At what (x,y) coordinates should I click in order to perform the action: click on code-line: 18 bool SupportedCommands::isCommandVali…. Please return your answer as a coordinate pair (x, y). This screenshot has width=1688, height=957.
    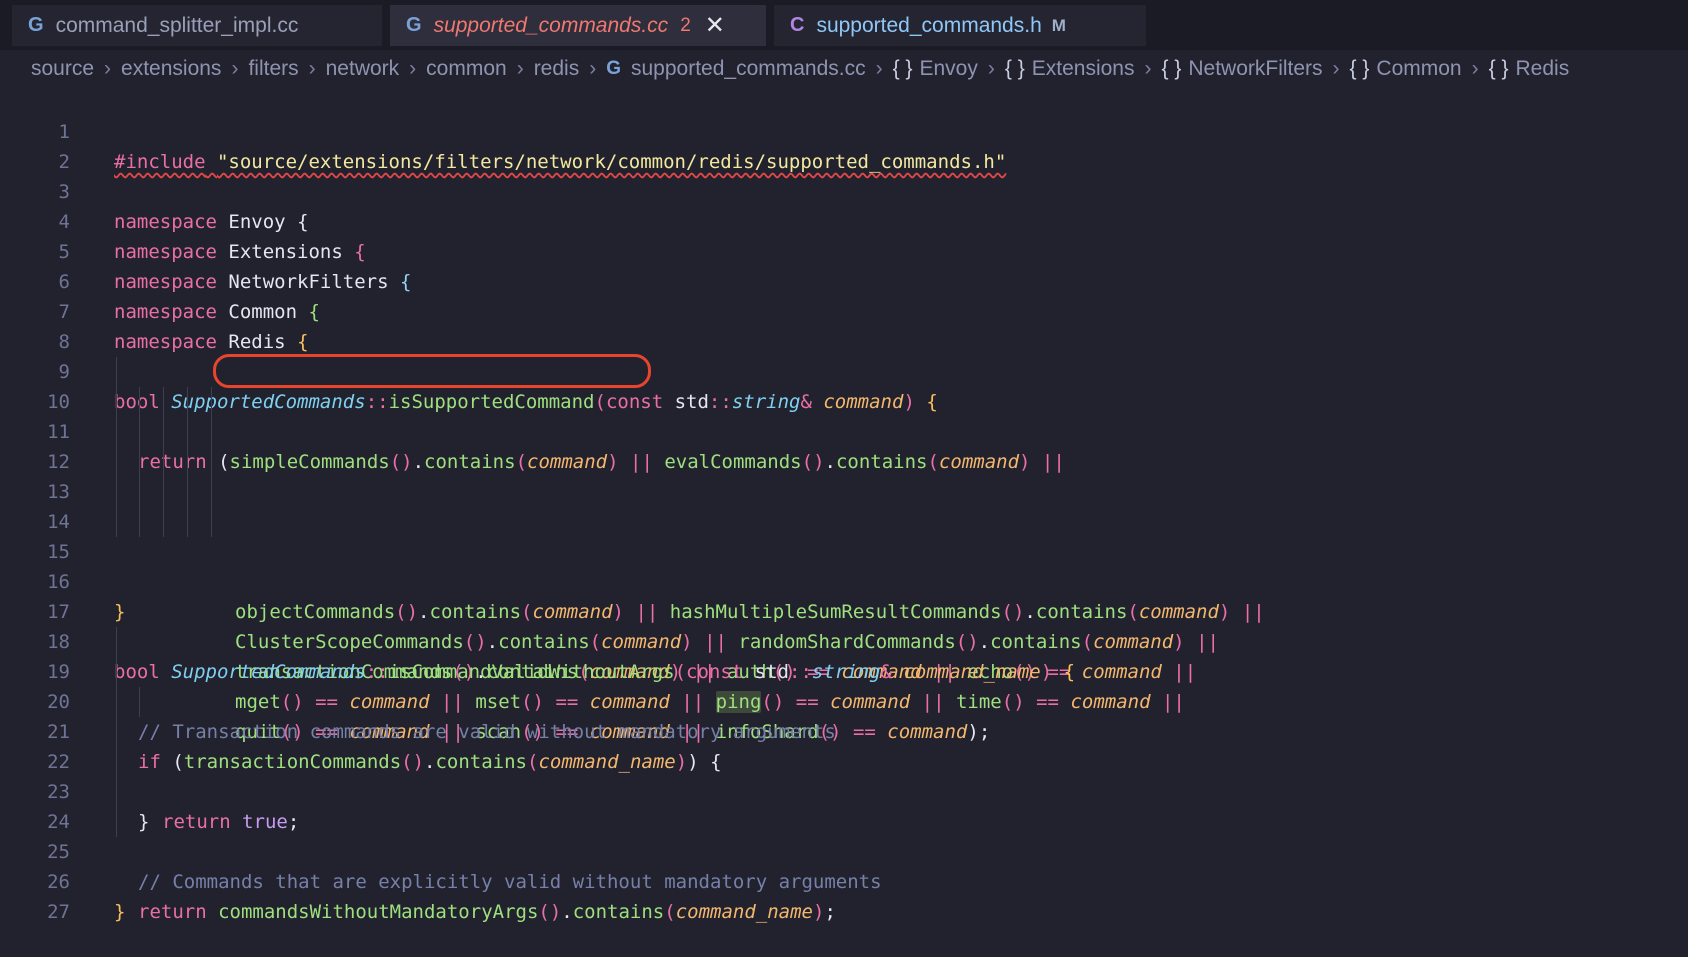
    Looking at the image, I should click on (844, 640).